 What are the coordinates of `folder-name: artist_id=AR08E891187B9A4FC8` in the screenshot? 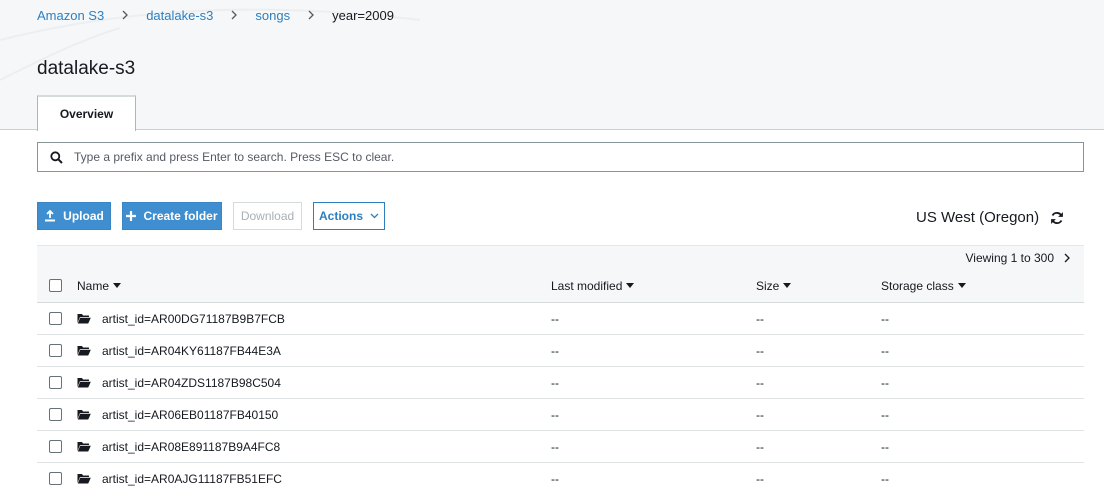 It's located at (191, 447).